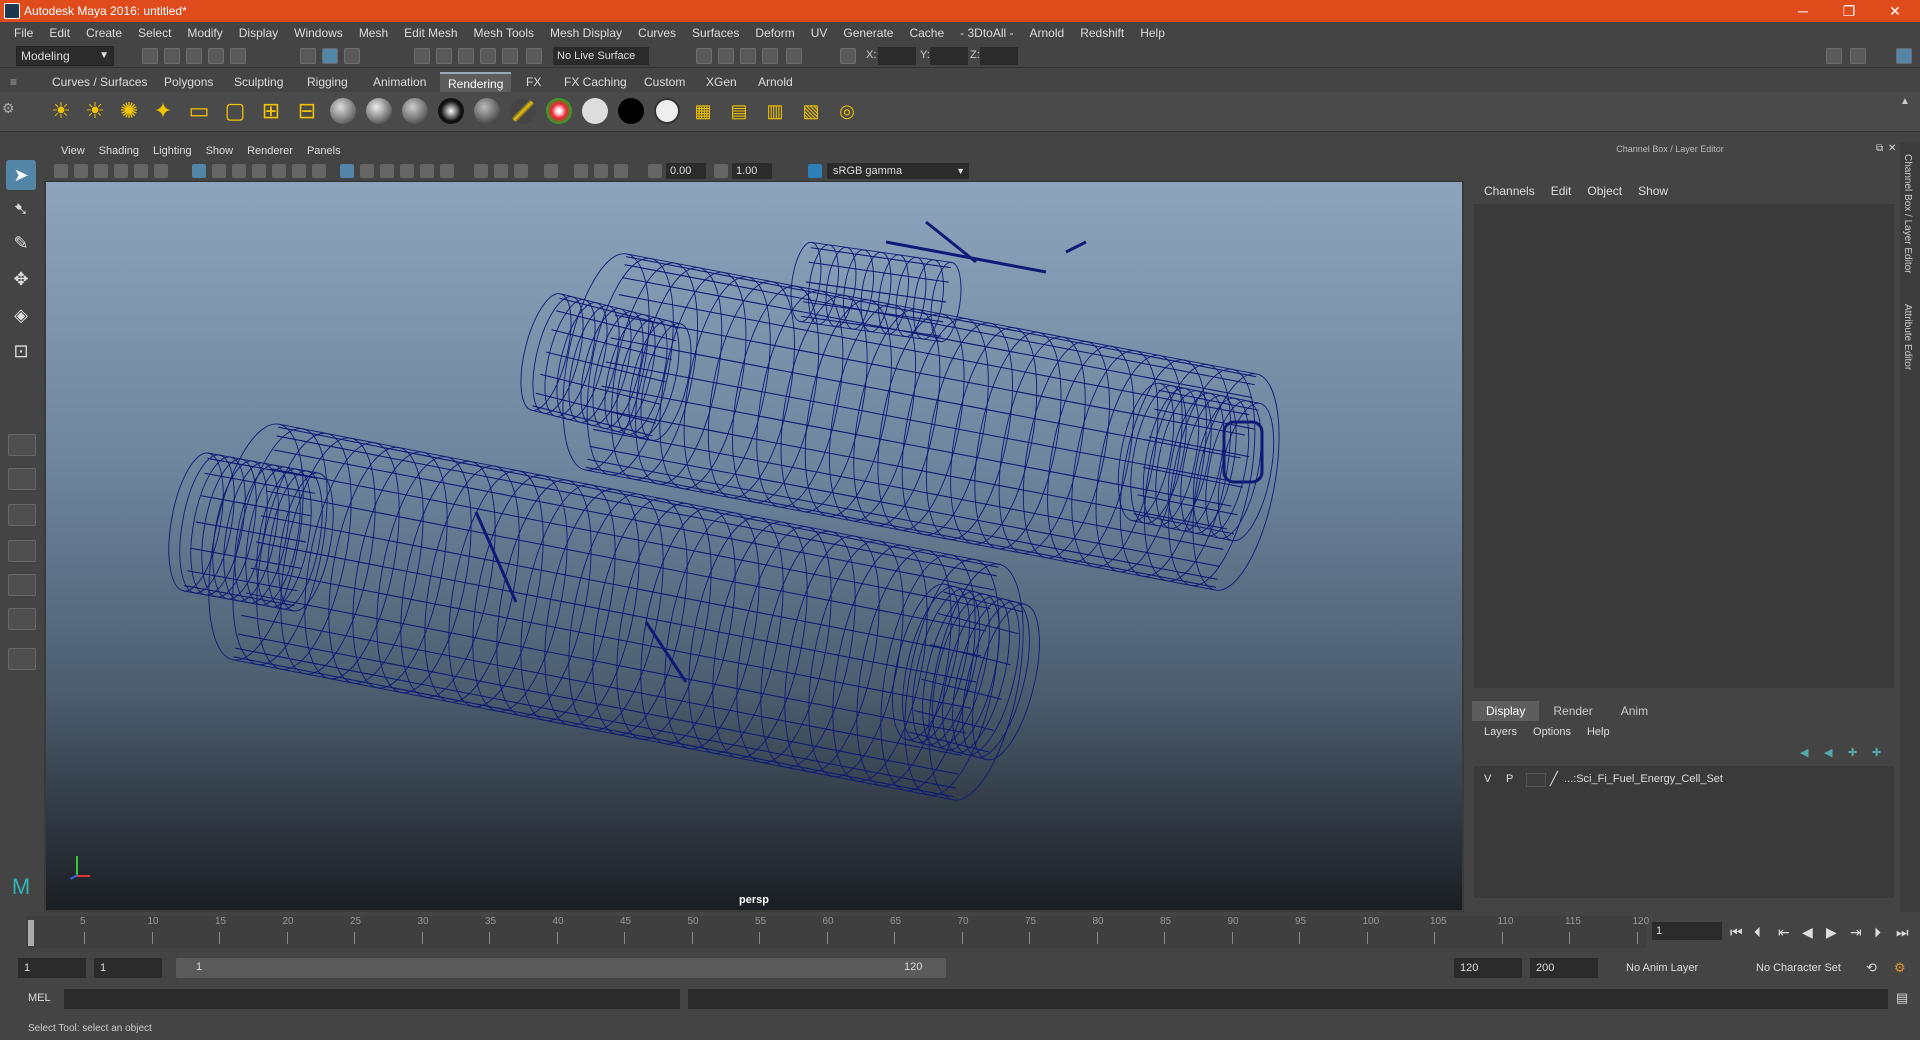  What do you see at coordinates (655, 171) in the screenshot?
I see `exposure-icon` at bounding box center [655, 171].